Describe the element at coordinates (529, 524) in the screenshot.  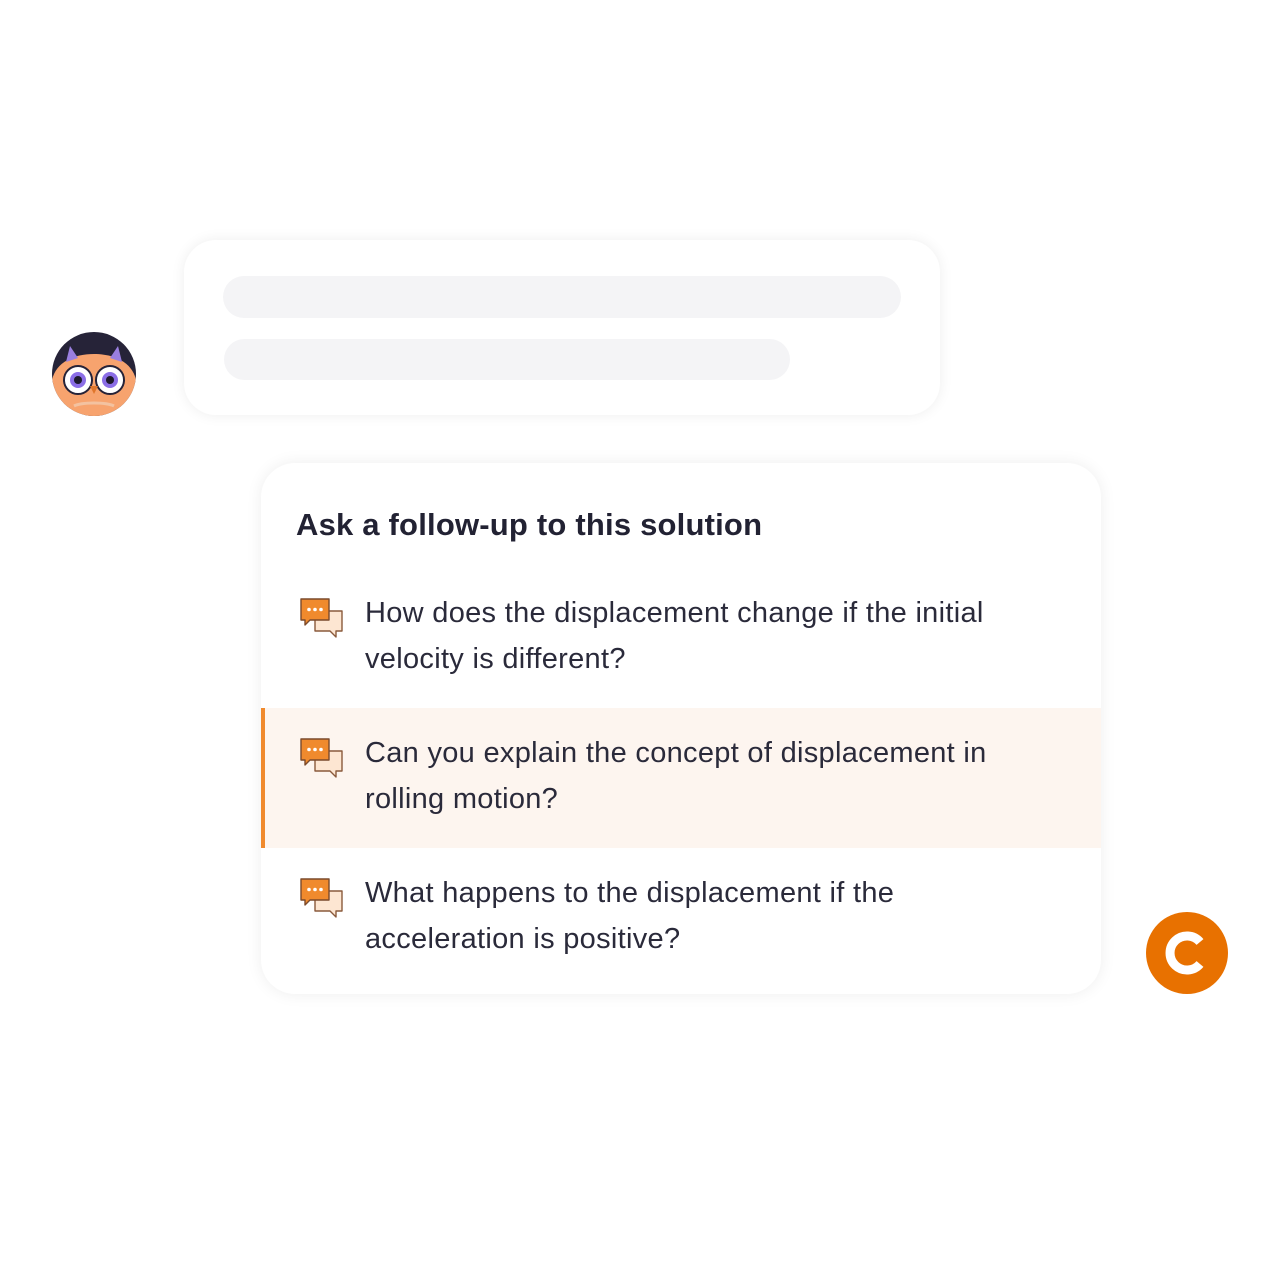
I see `followup-title: Ask a follow-up to this solution` at that location.